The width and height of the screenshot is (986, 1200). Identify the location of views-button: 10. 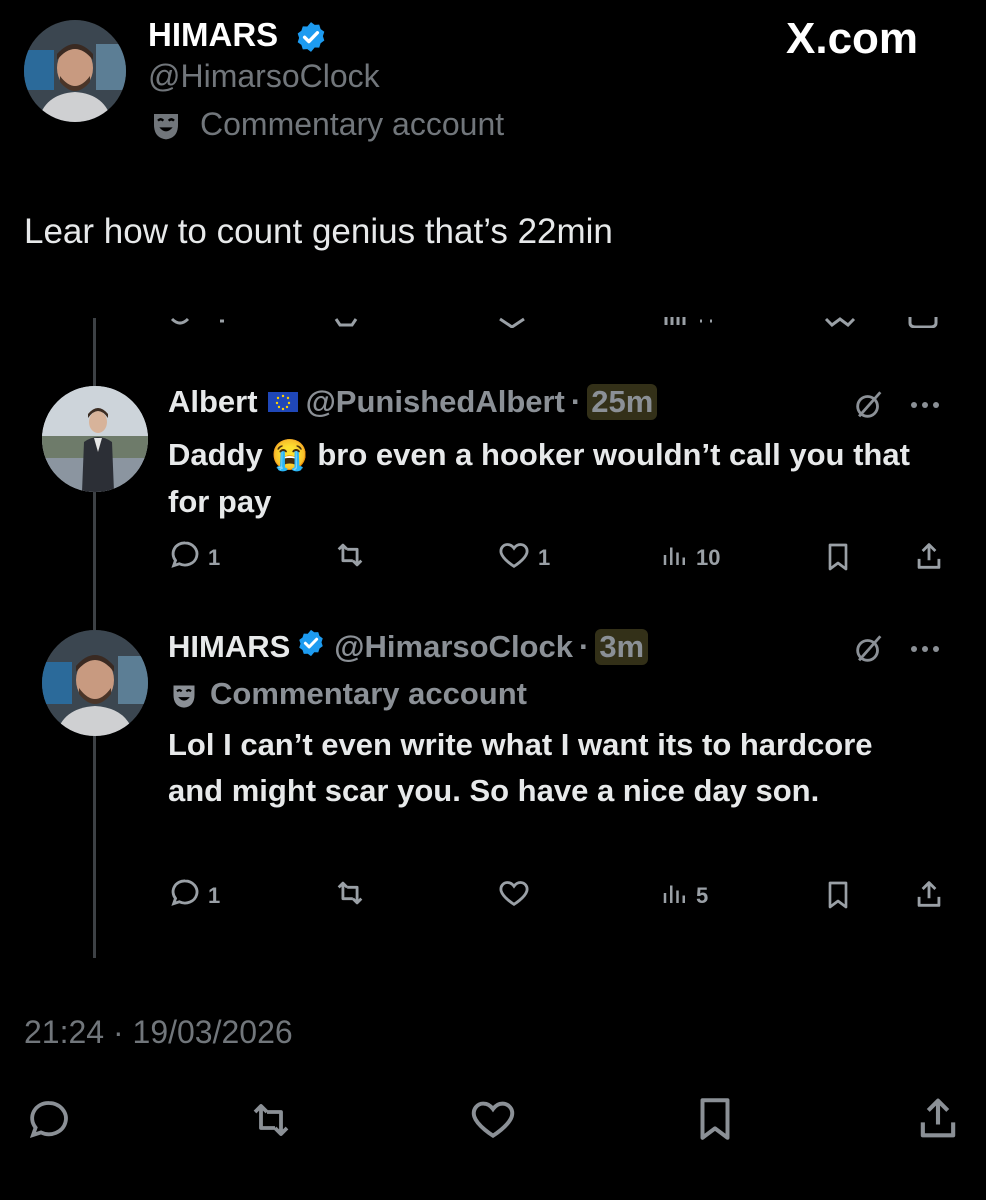
(690, 558).